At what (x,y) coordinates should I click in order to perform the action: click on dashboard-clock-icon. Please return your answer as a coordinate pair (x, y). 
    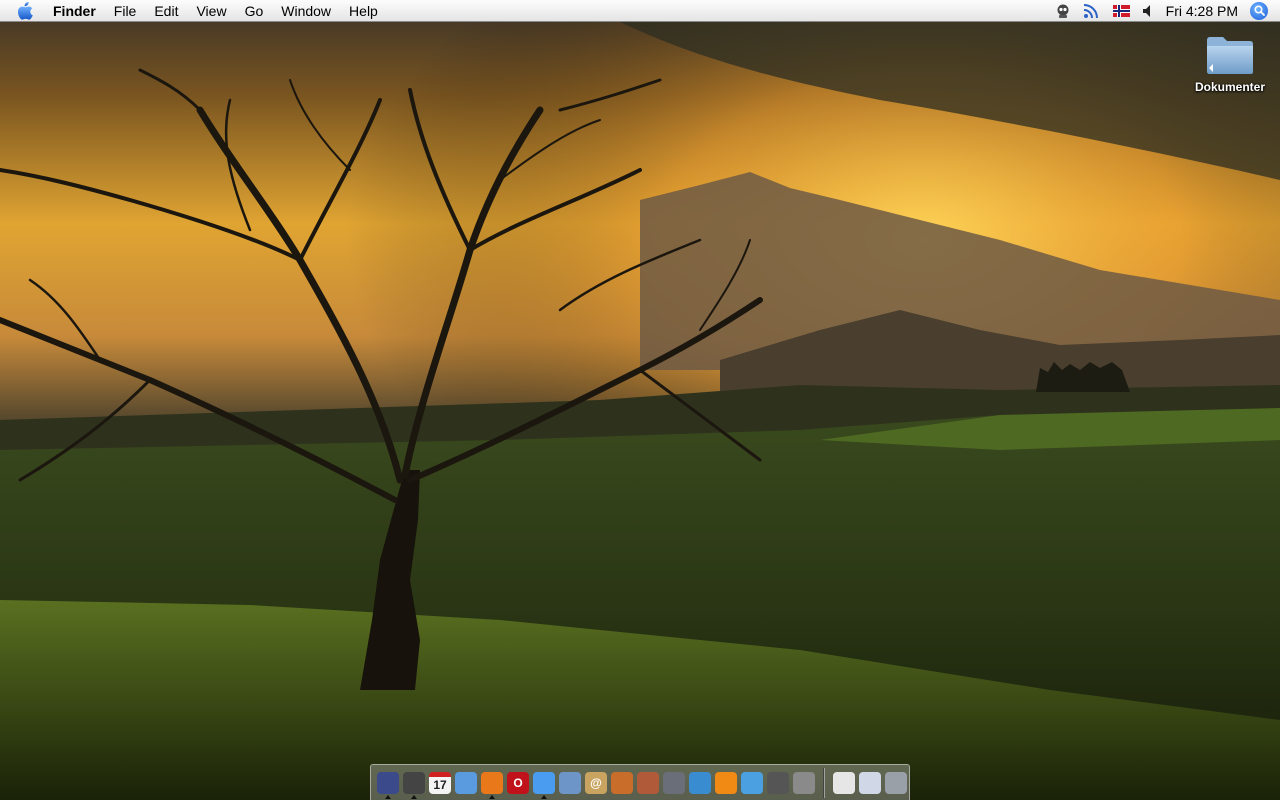
    Looking at the image, I should click on (414, 782).